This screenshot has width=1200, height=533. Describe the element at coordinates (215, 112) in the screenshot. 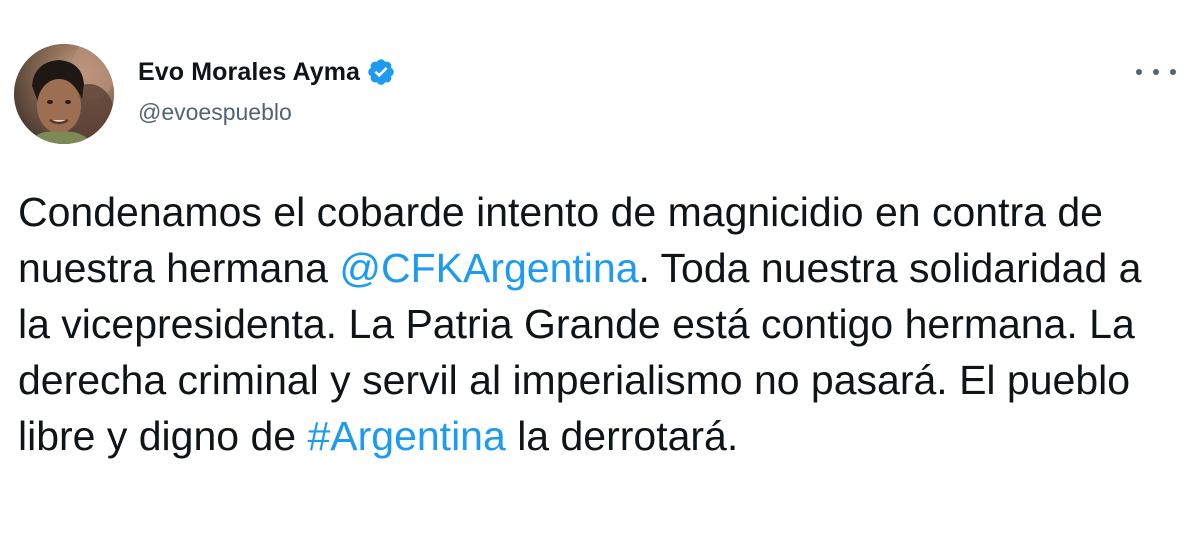

I see `author-handle: @evoespueblo` at that location.